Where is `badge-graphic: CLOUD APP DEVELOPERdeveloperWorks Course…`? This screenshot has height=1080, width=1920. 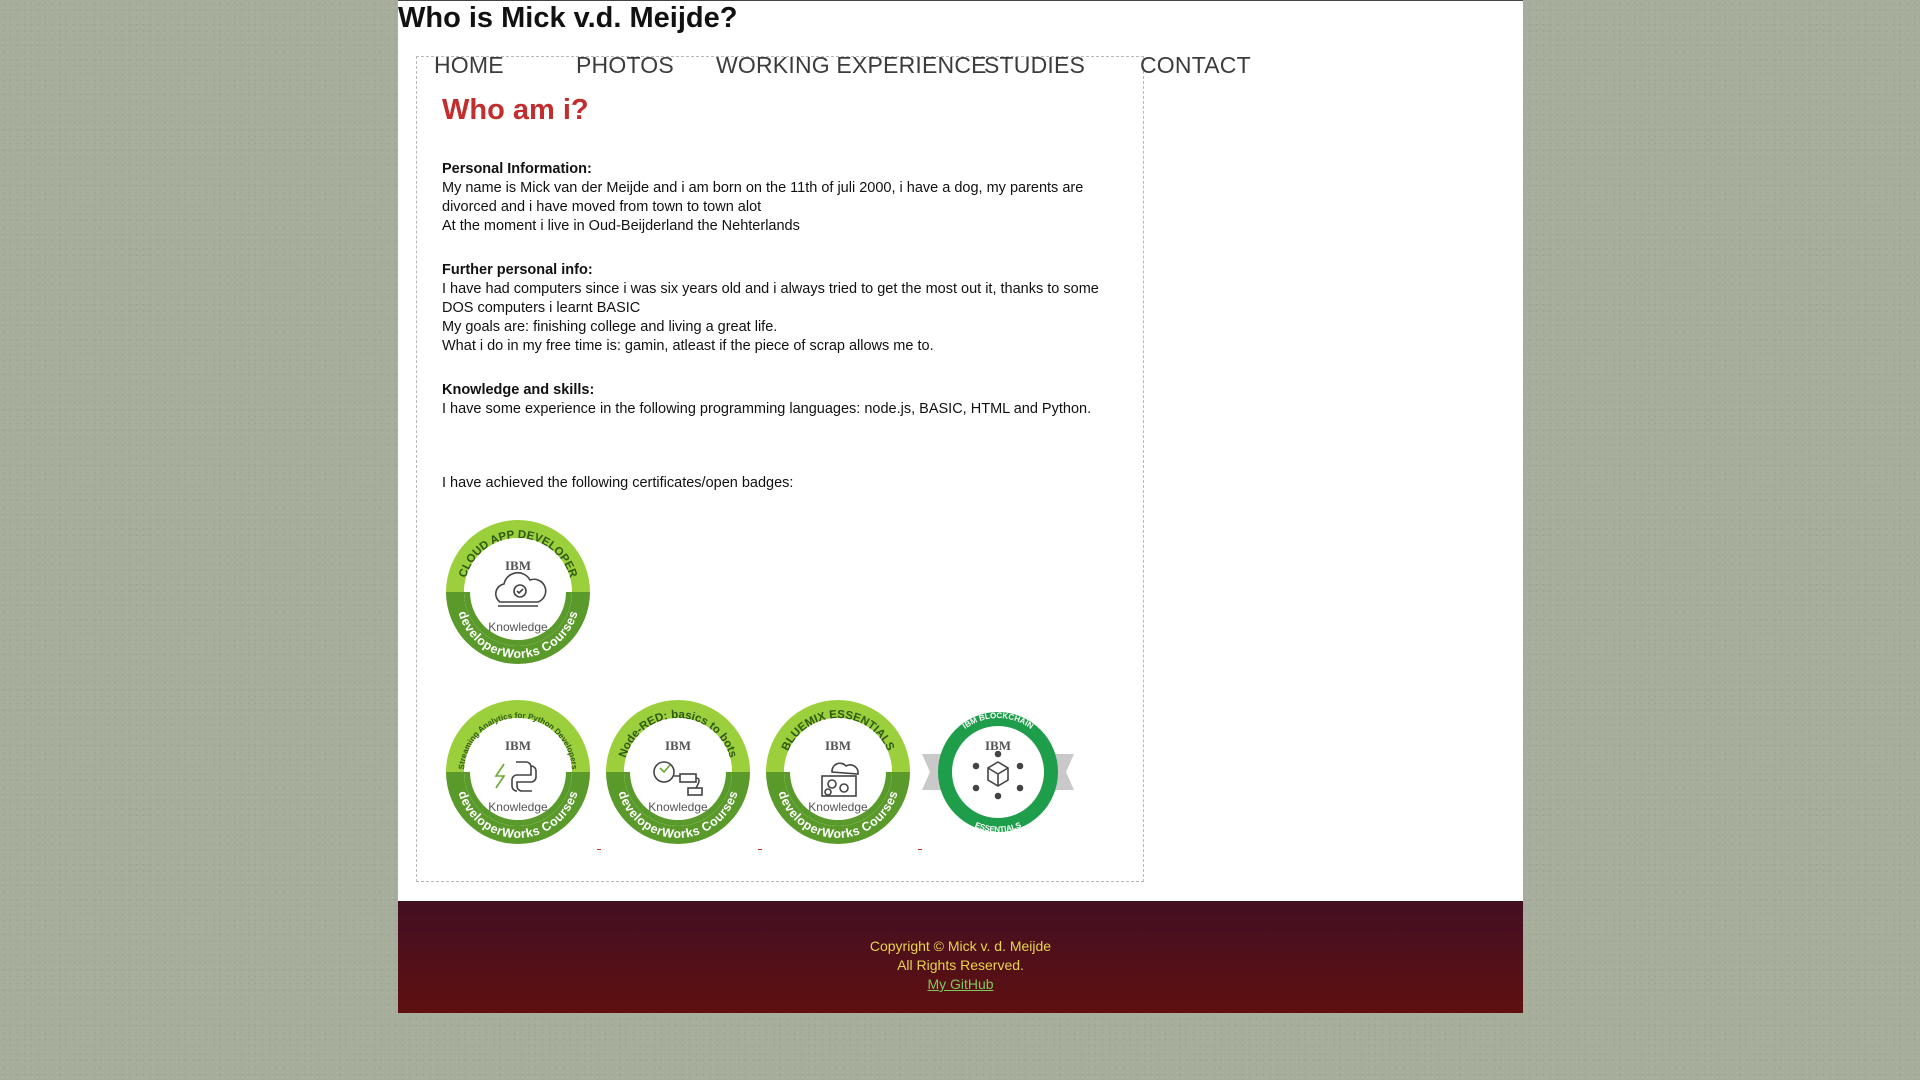 badge-graphic: CLOUD APP DEVELOPERdeveloperWorks Course… is located at coordinates (518, 592).